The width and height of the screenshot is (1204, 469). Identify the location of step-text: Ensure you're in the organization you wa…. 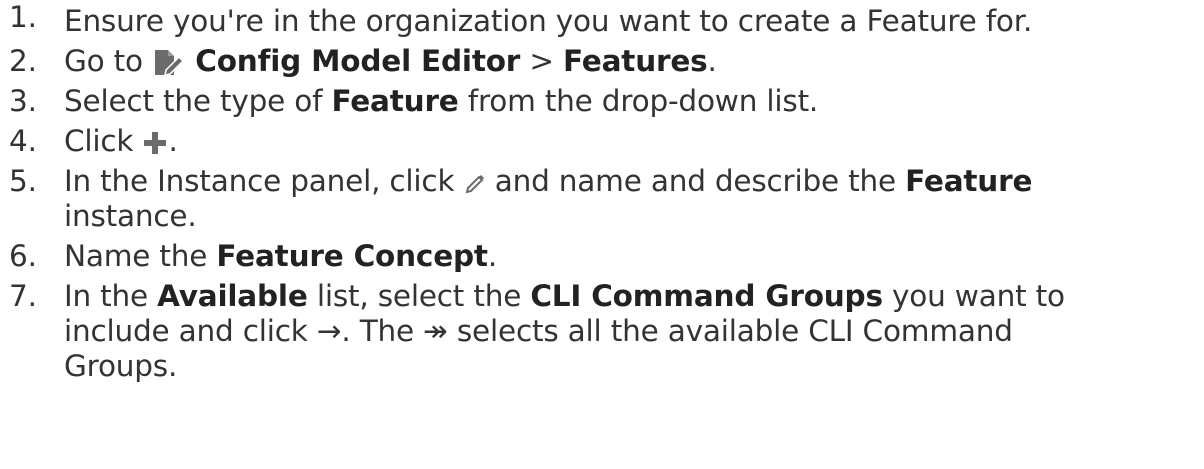
(548, 21).